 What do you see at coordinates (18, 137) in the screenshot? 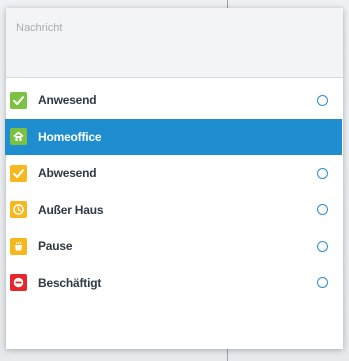
I see `house-icon` at bounding box center [18, 137].